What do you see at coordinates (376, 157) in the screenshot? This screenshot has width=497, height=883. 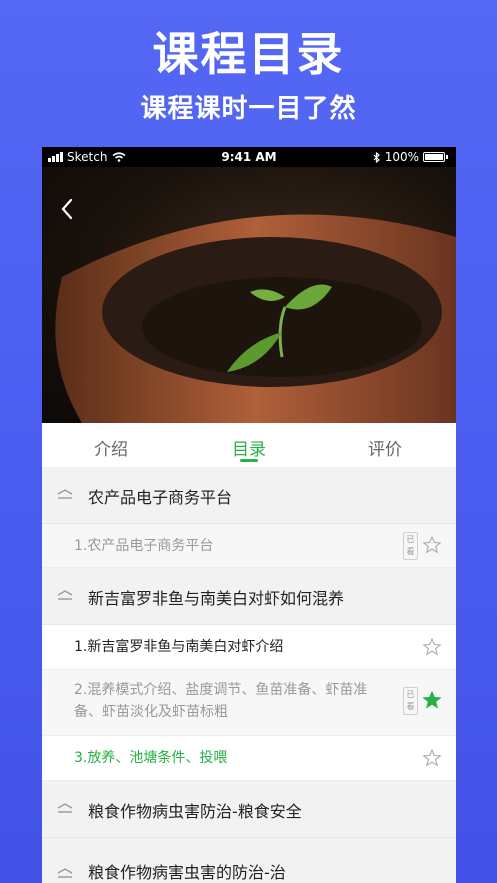 I see `bluetooth-icon` at bounding box center [376, 157].